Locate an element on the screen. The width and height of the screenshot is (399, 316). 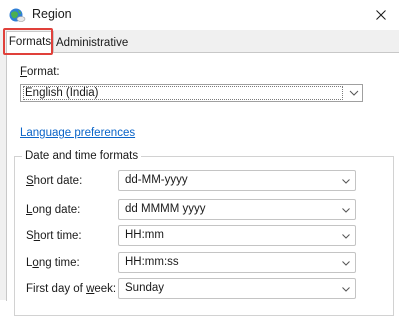
format-dropdown: English (India) is located at coordinates (191, 93).